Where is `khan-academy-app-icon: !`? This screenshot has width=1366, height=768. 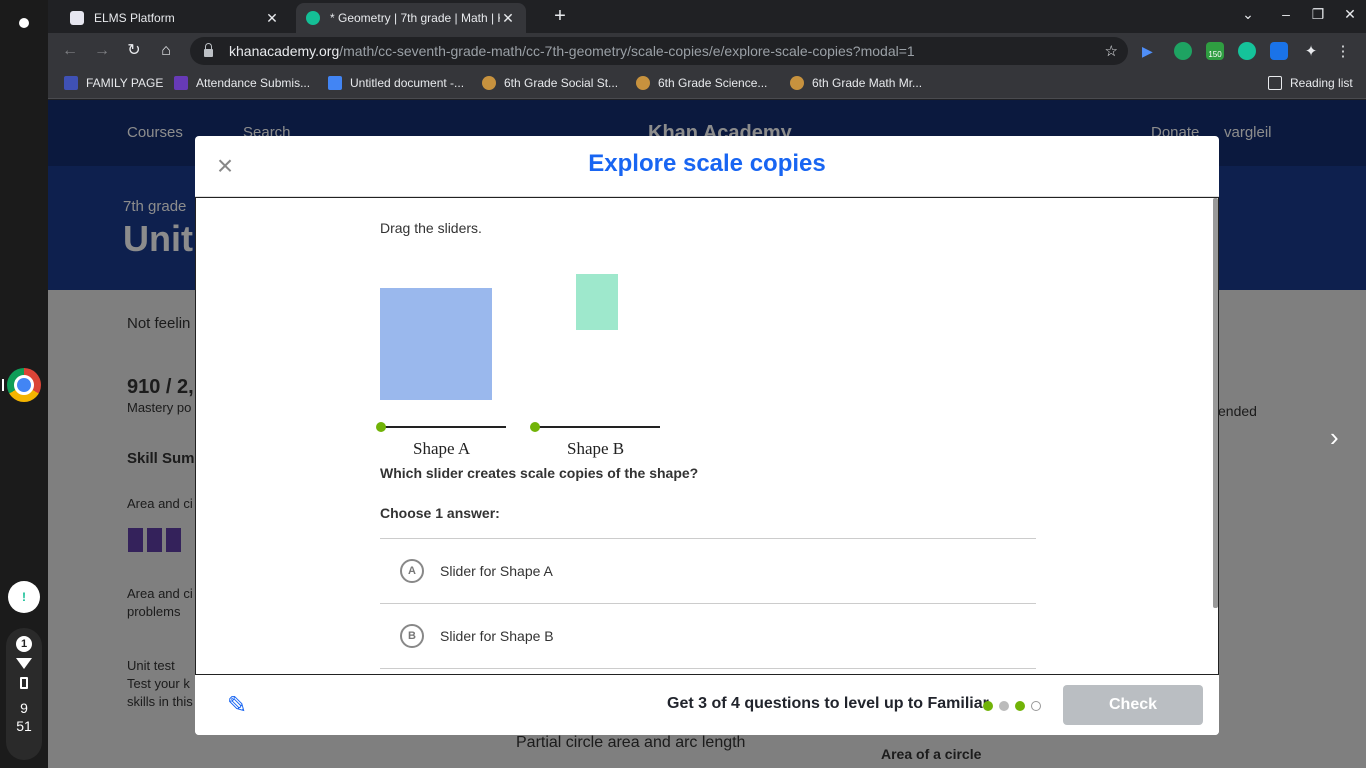
khan-academy-app-icon: ! is located at coordinates (24, 597).